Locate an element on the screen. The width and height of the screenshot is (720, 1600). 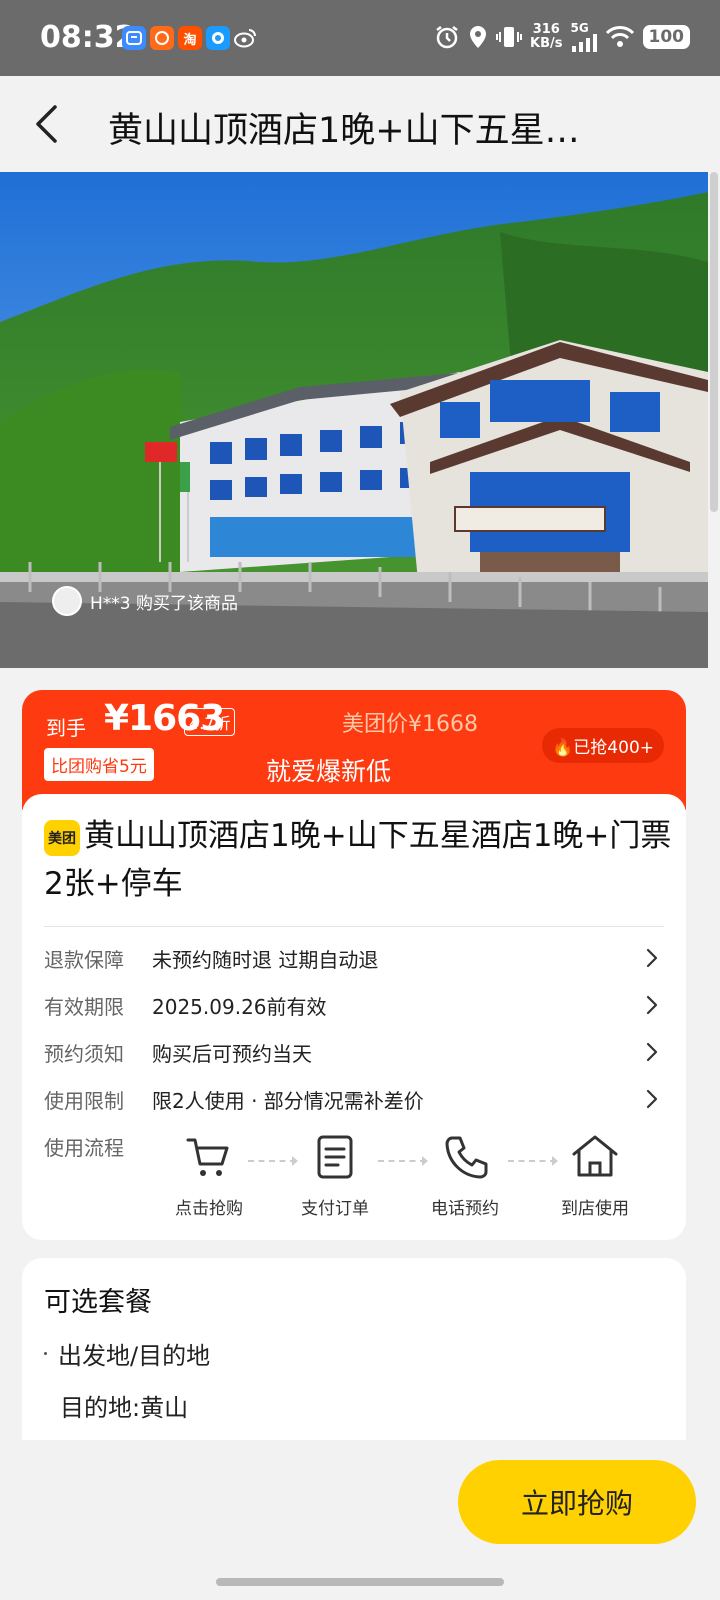
chevron-left-icon is located at coordinates (46, 124).